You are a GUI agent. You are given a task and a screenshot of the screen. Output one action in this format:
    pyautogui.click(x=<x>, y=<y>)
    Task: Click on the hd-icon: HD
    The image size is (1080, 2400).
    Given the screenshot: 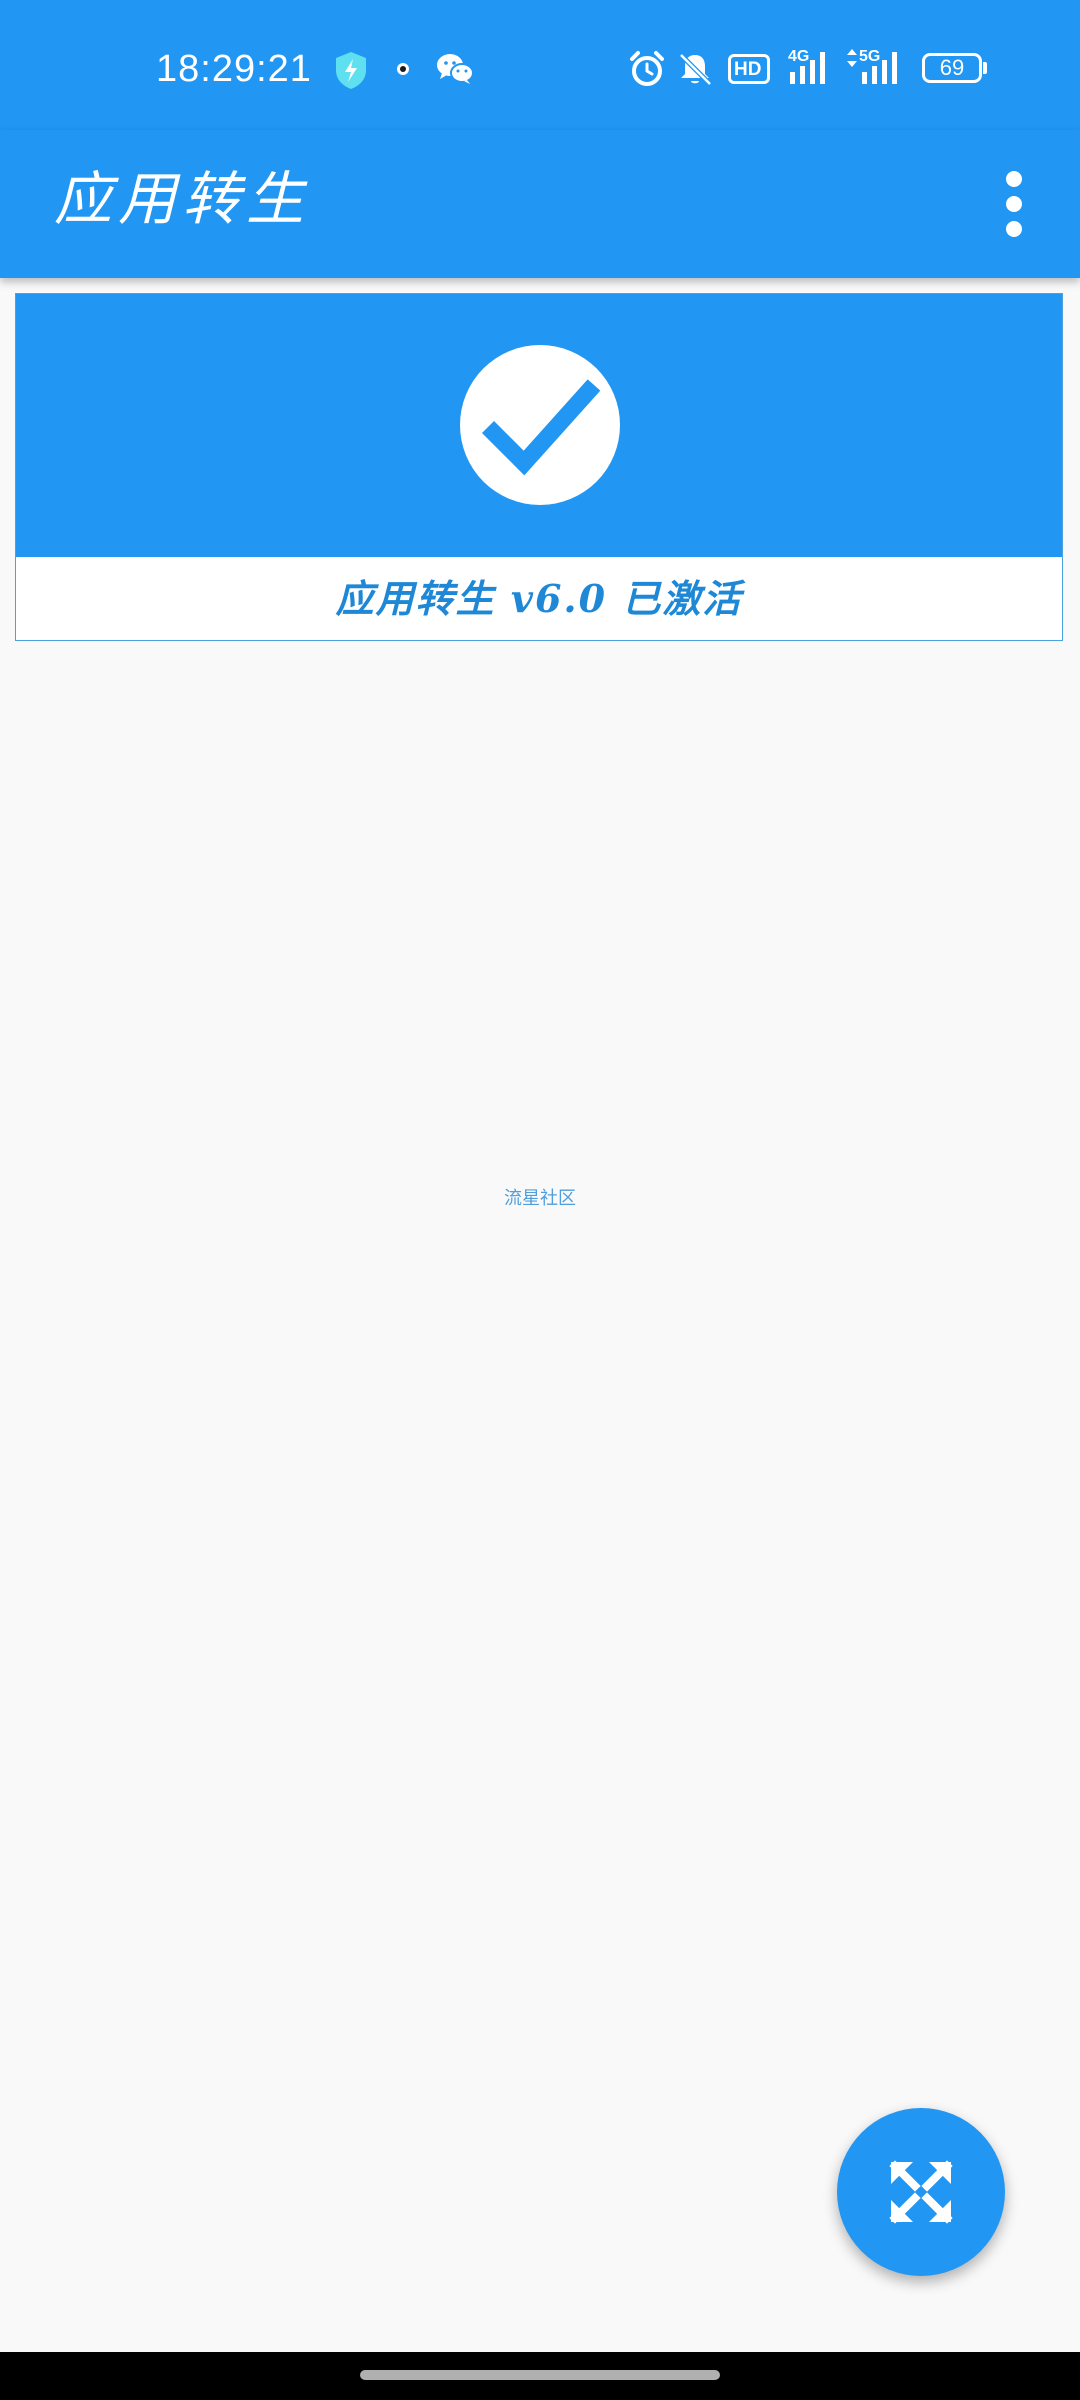 What is the action you would take?
    pyautogui.click(x=749, y=69)
    